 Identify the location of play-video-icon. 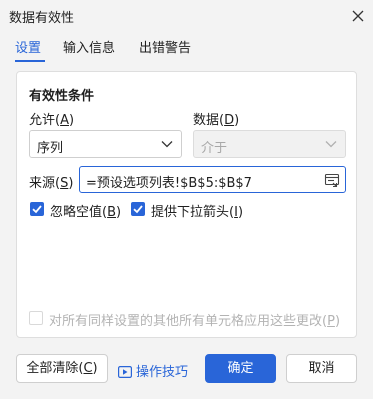
(125, 372).